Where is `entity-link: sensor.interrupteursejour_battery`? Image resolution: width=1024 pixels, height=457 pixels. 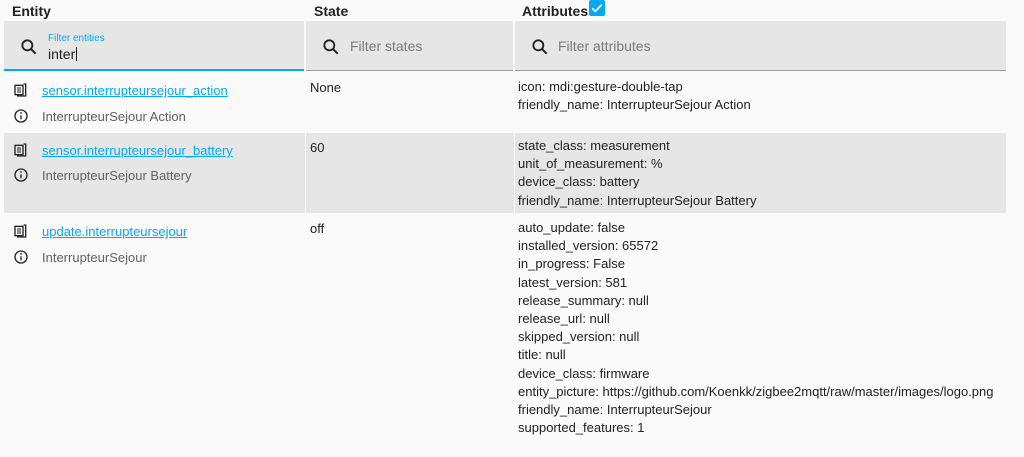 entity-link: sensor.interrupteursejour_battery is located at coordinates (137, 150).